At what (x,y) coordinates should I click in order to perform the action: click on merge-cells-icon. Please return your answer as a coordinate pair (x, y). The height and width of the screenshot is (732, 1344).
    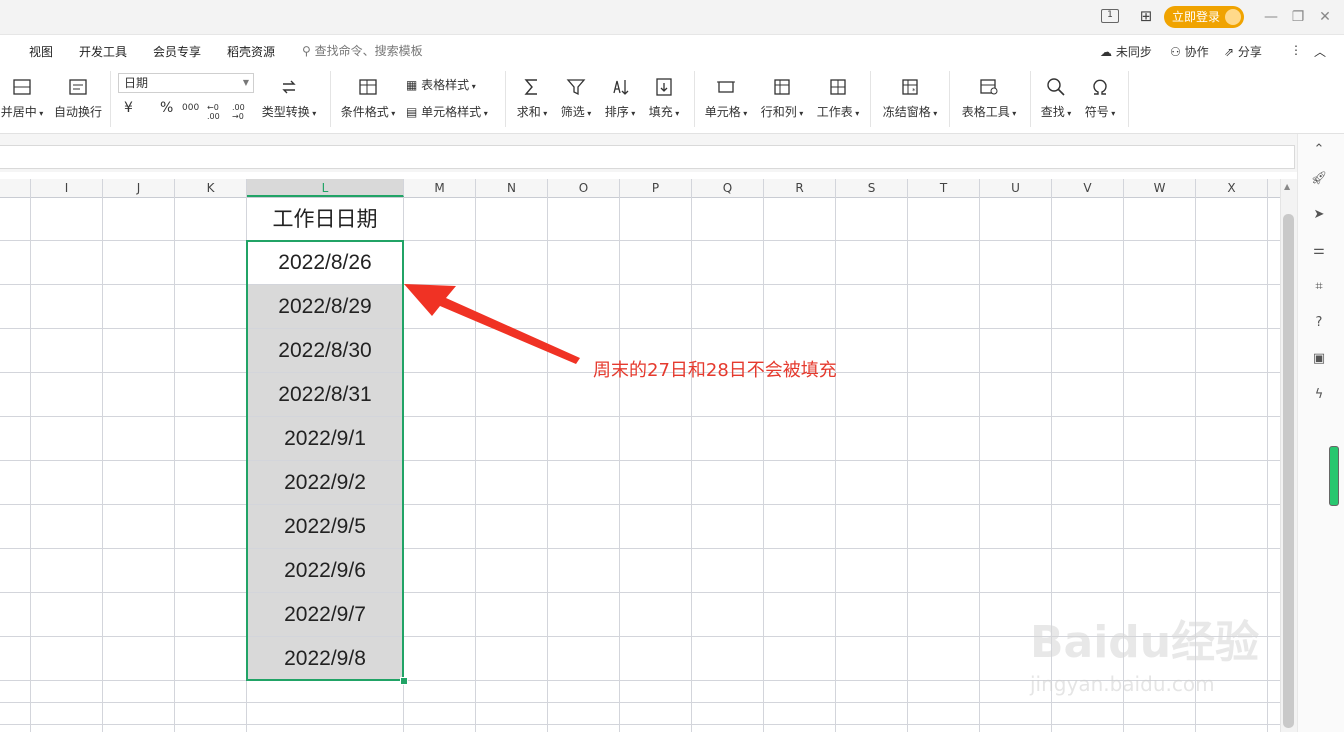
    Looking at the image, I should click on (22, 87).